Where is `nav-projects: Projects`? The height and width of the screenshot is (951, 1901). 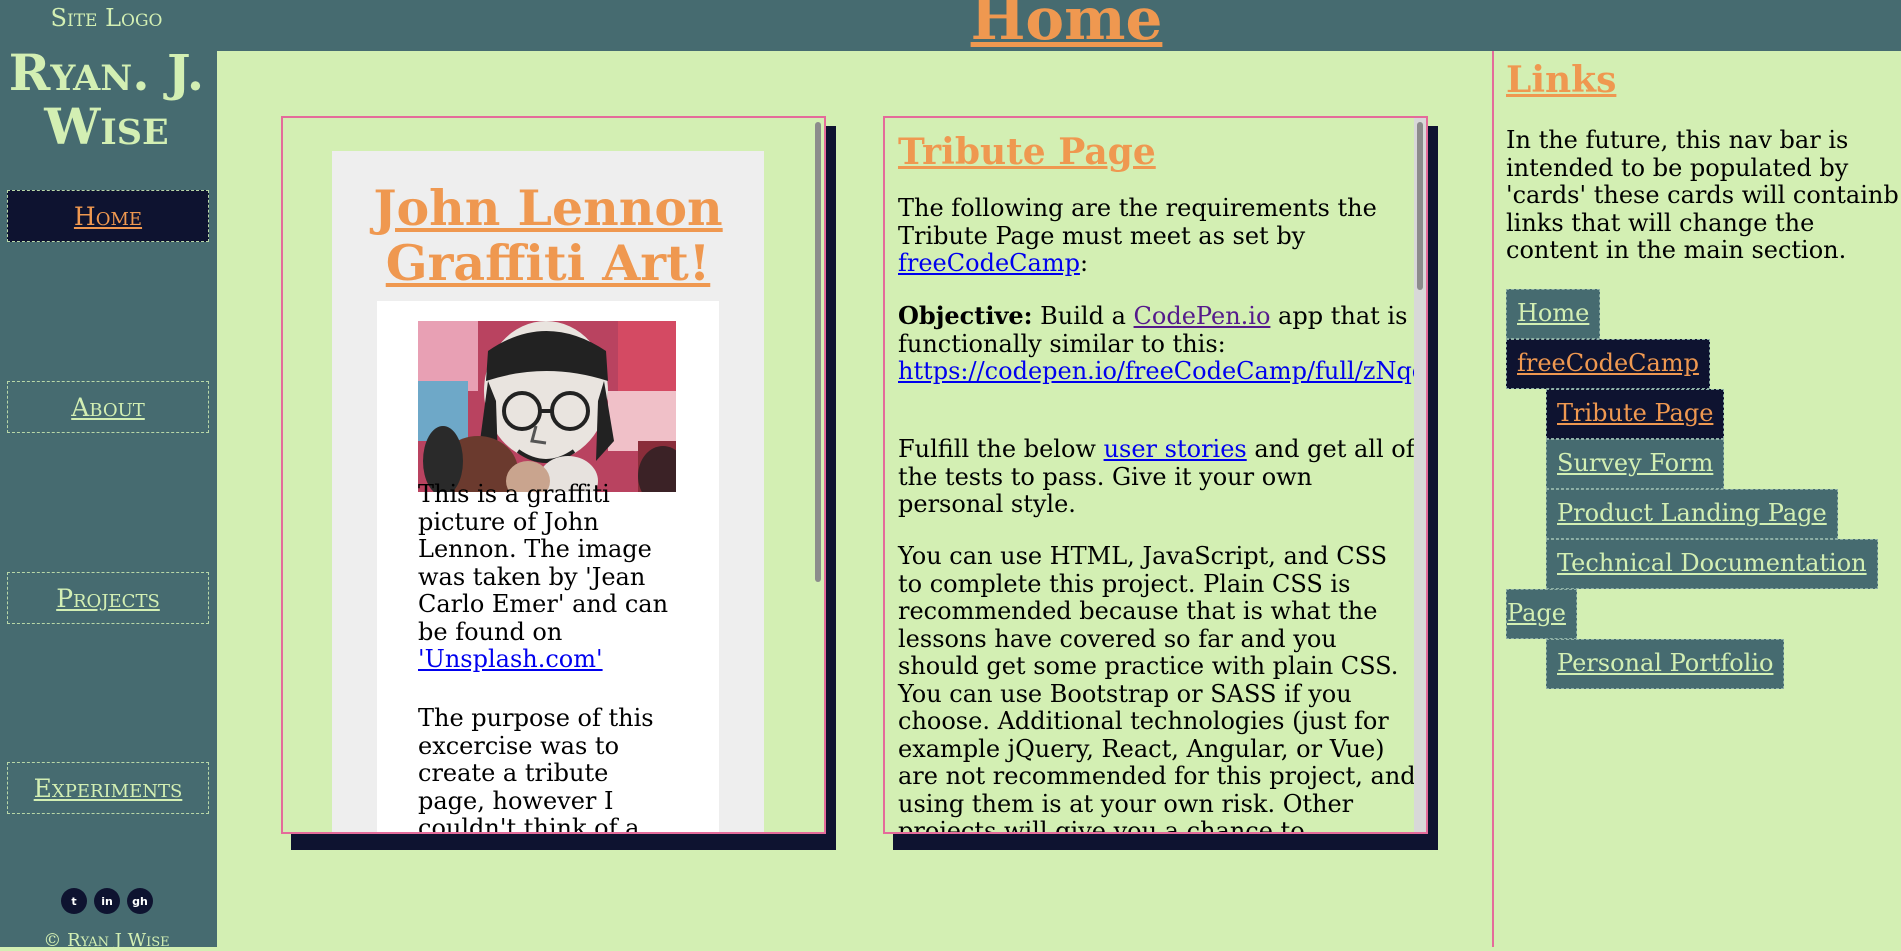 nav-projects: Projects is located at coordinates (108, 598).